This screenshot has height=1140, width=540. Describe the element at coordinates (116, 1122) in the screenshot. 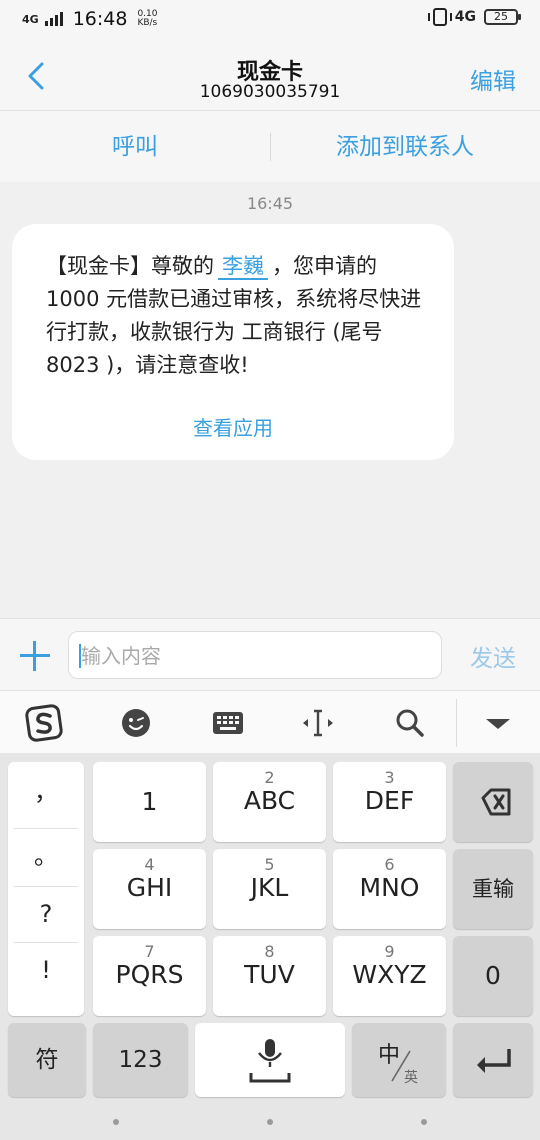

I see `nav-menu-button` at that location.